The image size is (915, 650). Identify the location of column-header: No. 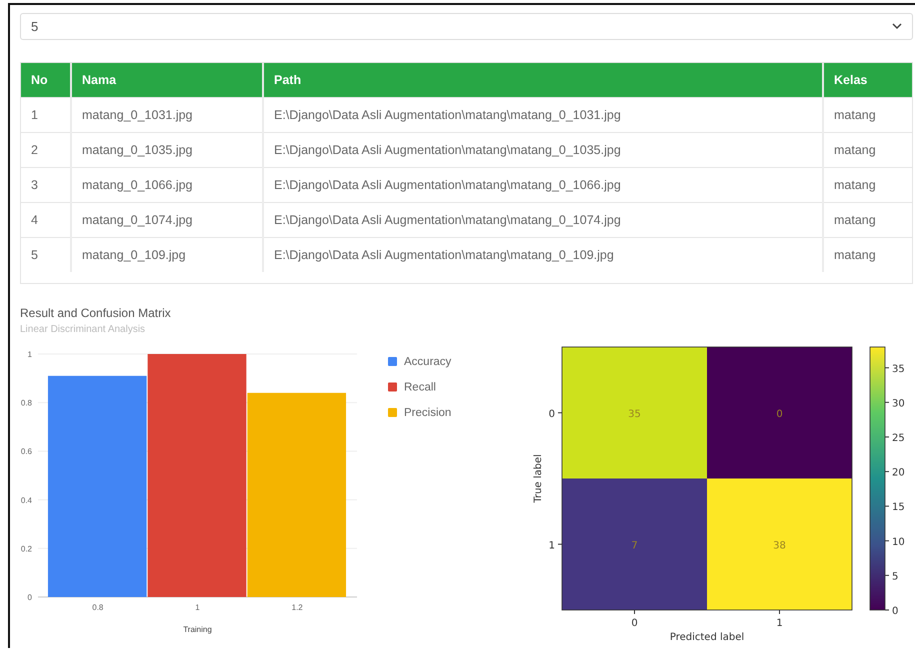
(46, 80).